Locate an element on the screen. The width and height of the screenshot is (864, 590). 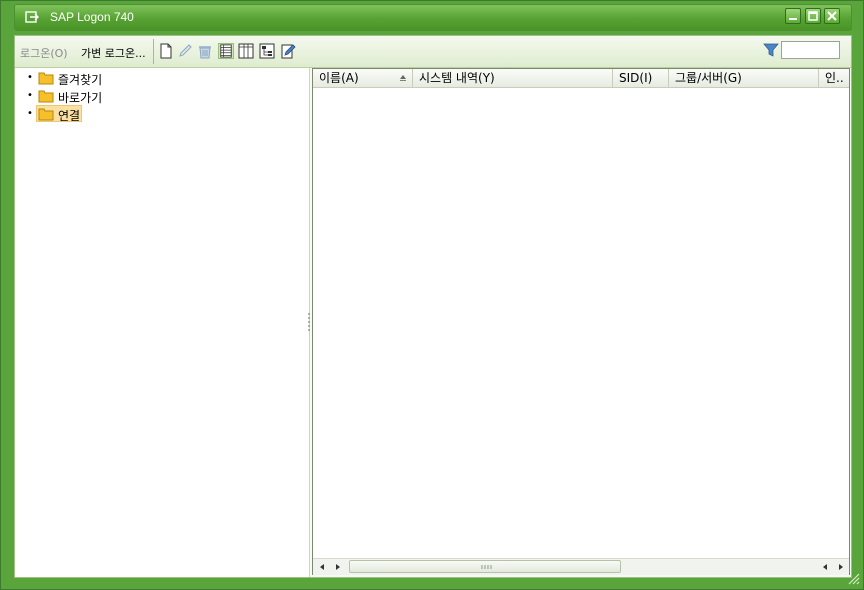
sort-ascending-icon is located at coordinates (403, 78).